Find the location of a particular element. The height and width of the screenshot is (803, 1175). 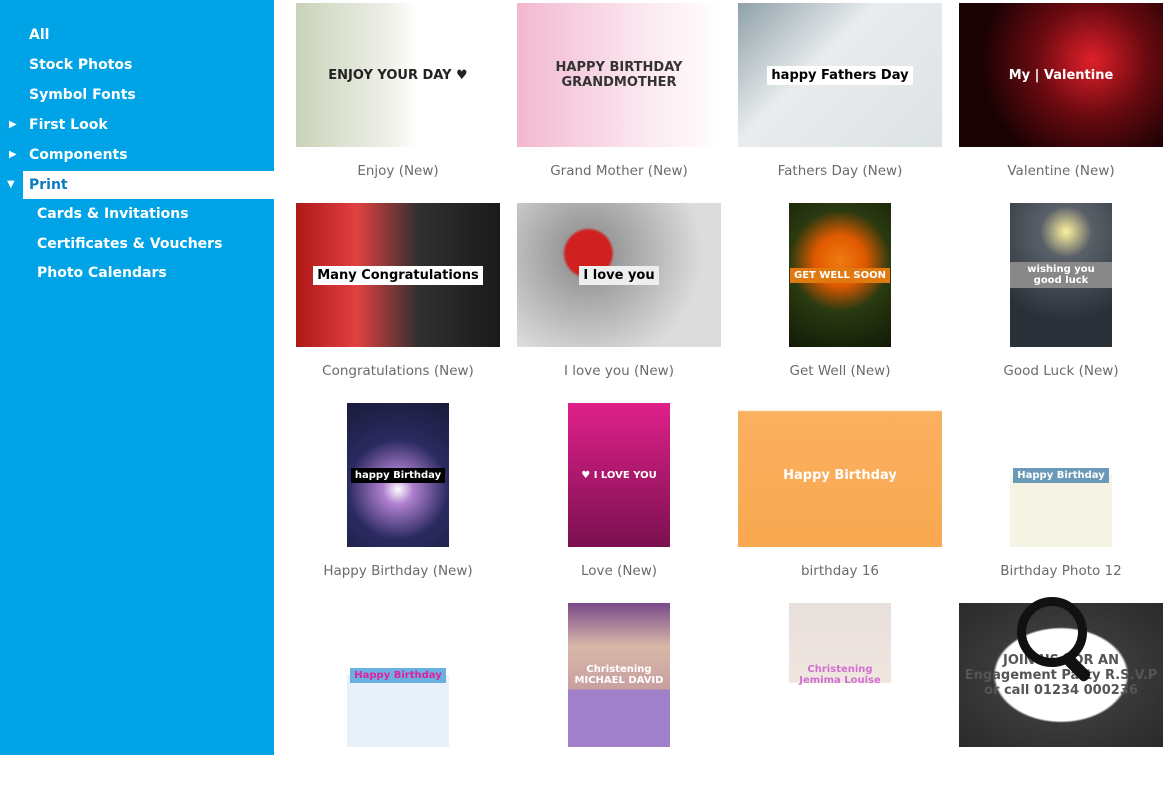

thumbnail-text: GET WELL SOON is located at coordinates (839, 275).